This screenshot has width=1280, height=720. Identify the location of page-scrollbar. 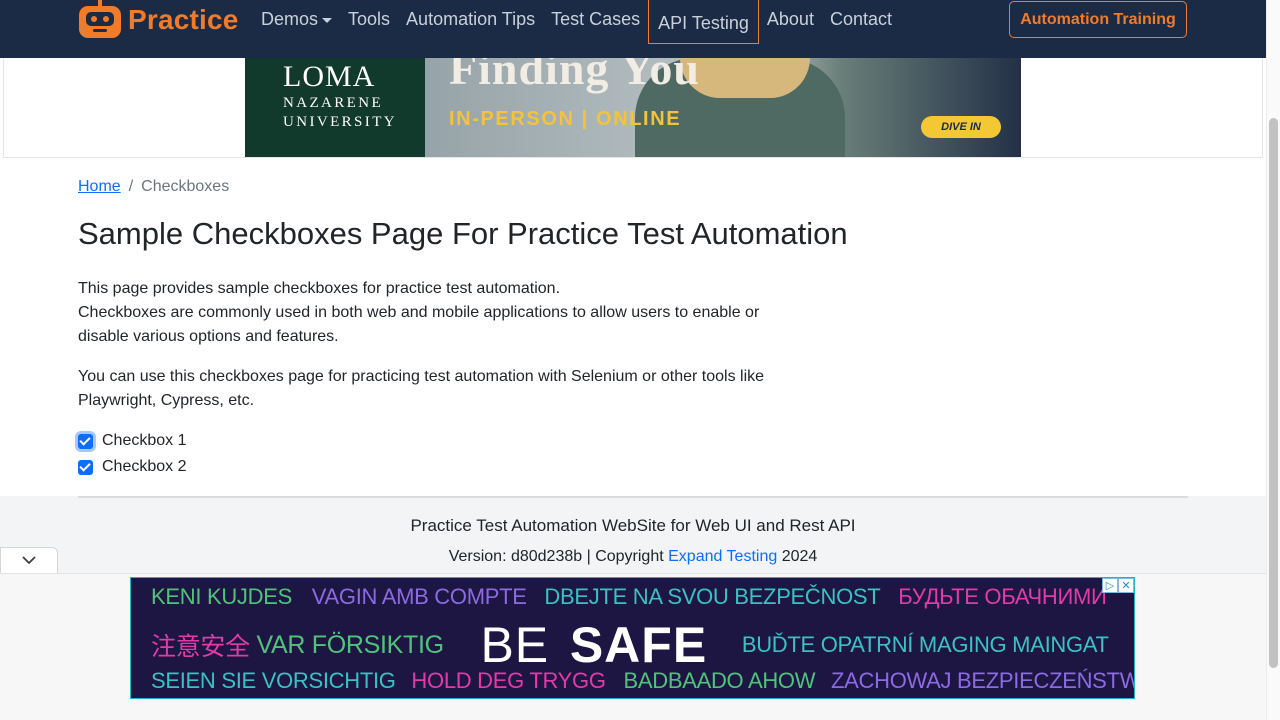
(1273, 360).